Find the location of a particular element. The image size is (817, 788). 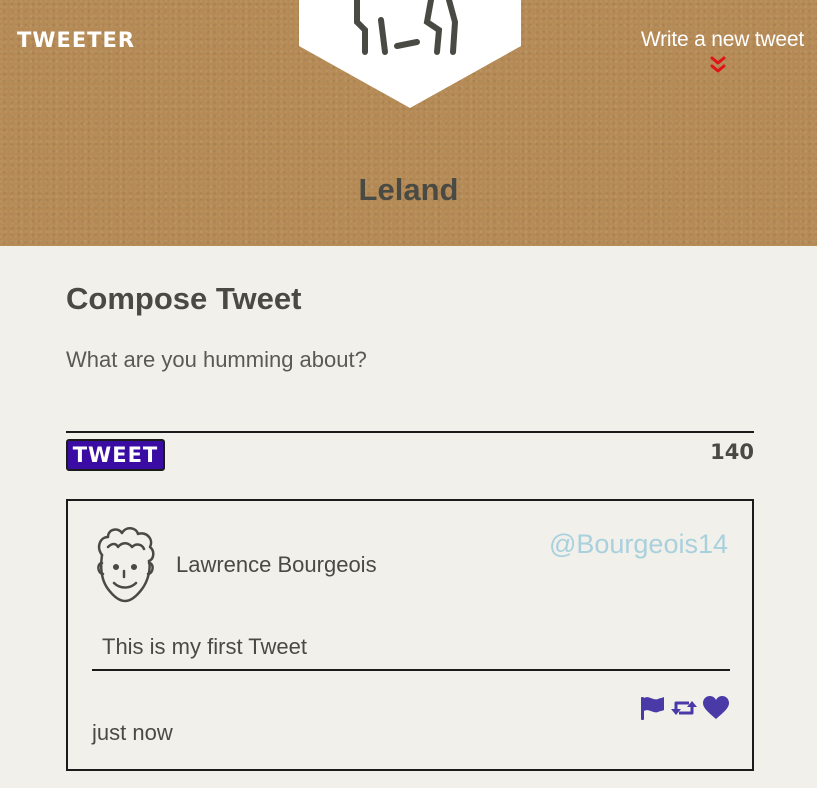

tweet-input is located at coordinates (410, 388).